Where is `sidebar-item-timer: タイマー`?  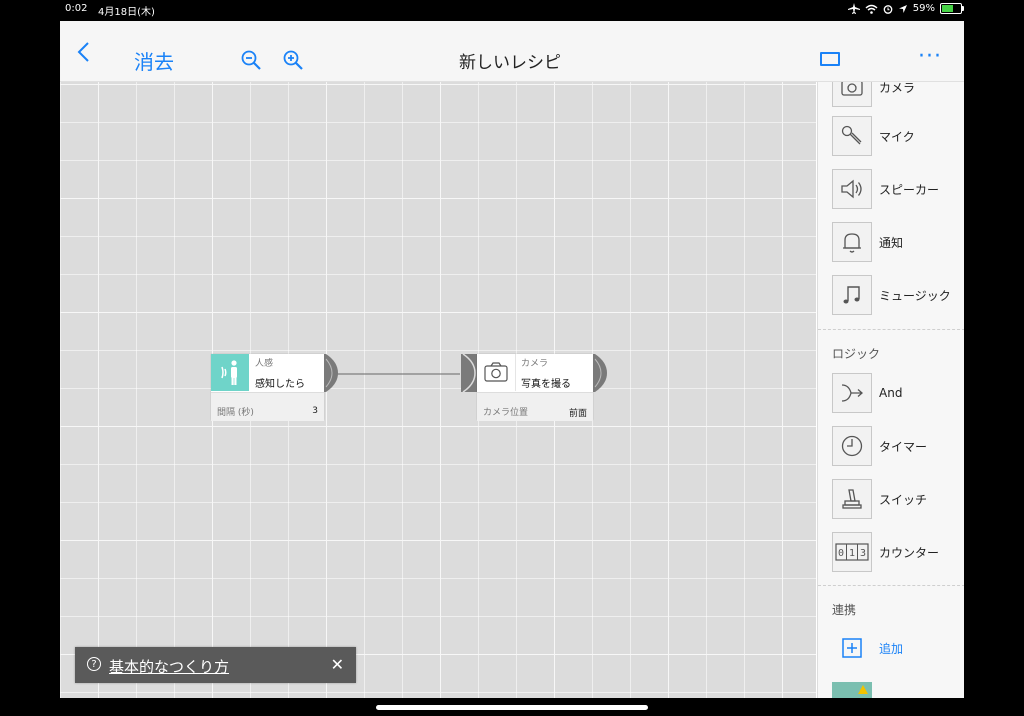 sidebar-item-timer: タイマー is located at coordinates (879, 446).